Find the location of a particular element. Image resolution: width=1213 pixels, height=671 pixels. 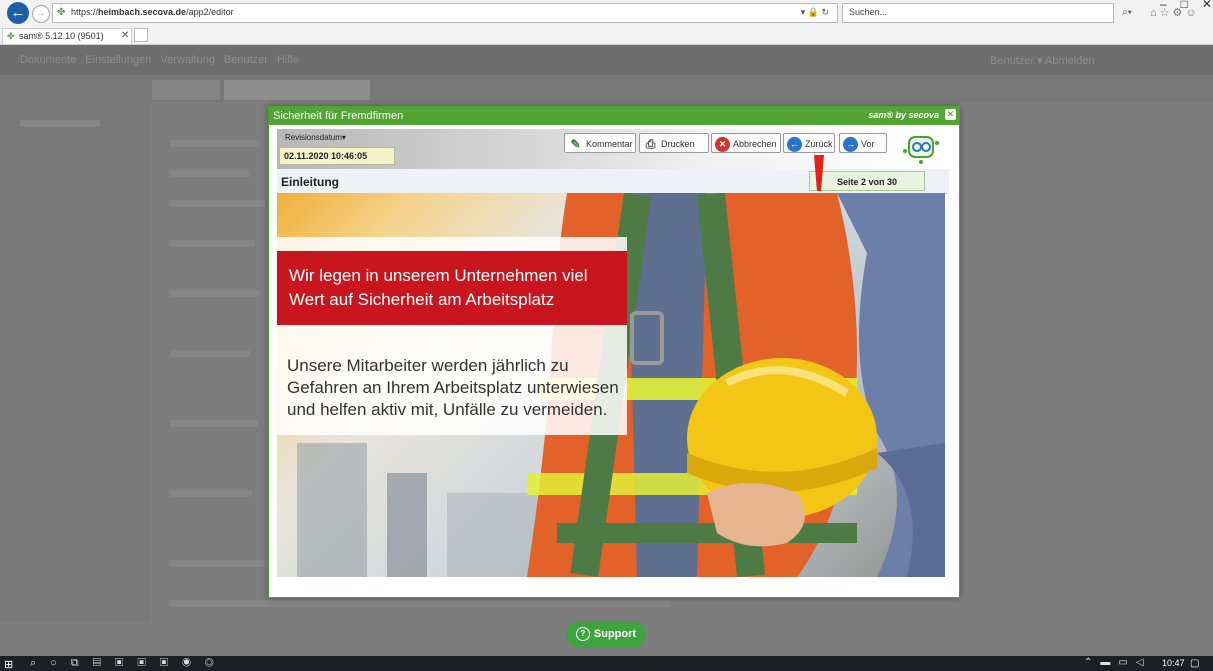

dropdown-arrow-icon: ▾ is located at coordinates (344, 137).